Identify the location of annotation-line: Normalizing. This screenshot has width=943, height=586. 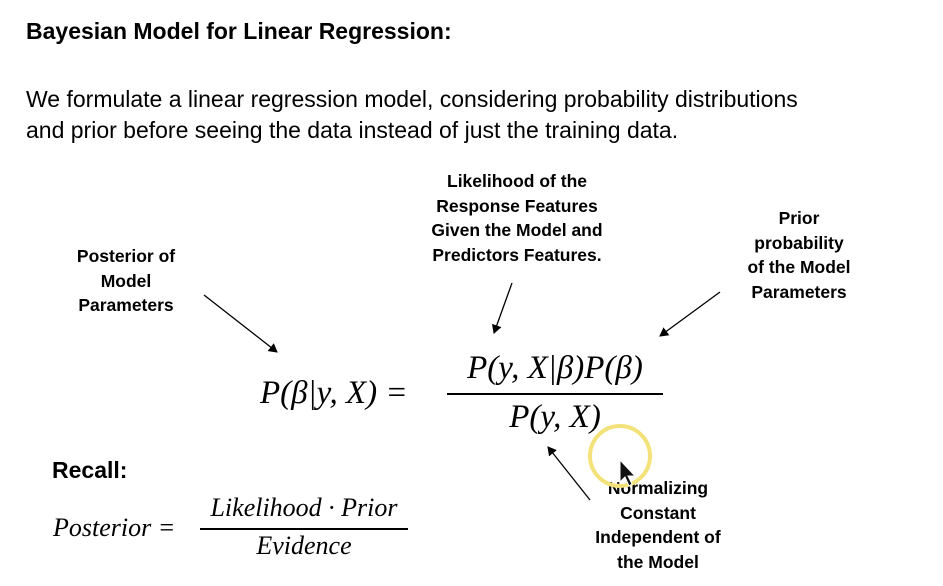
(658, 488).